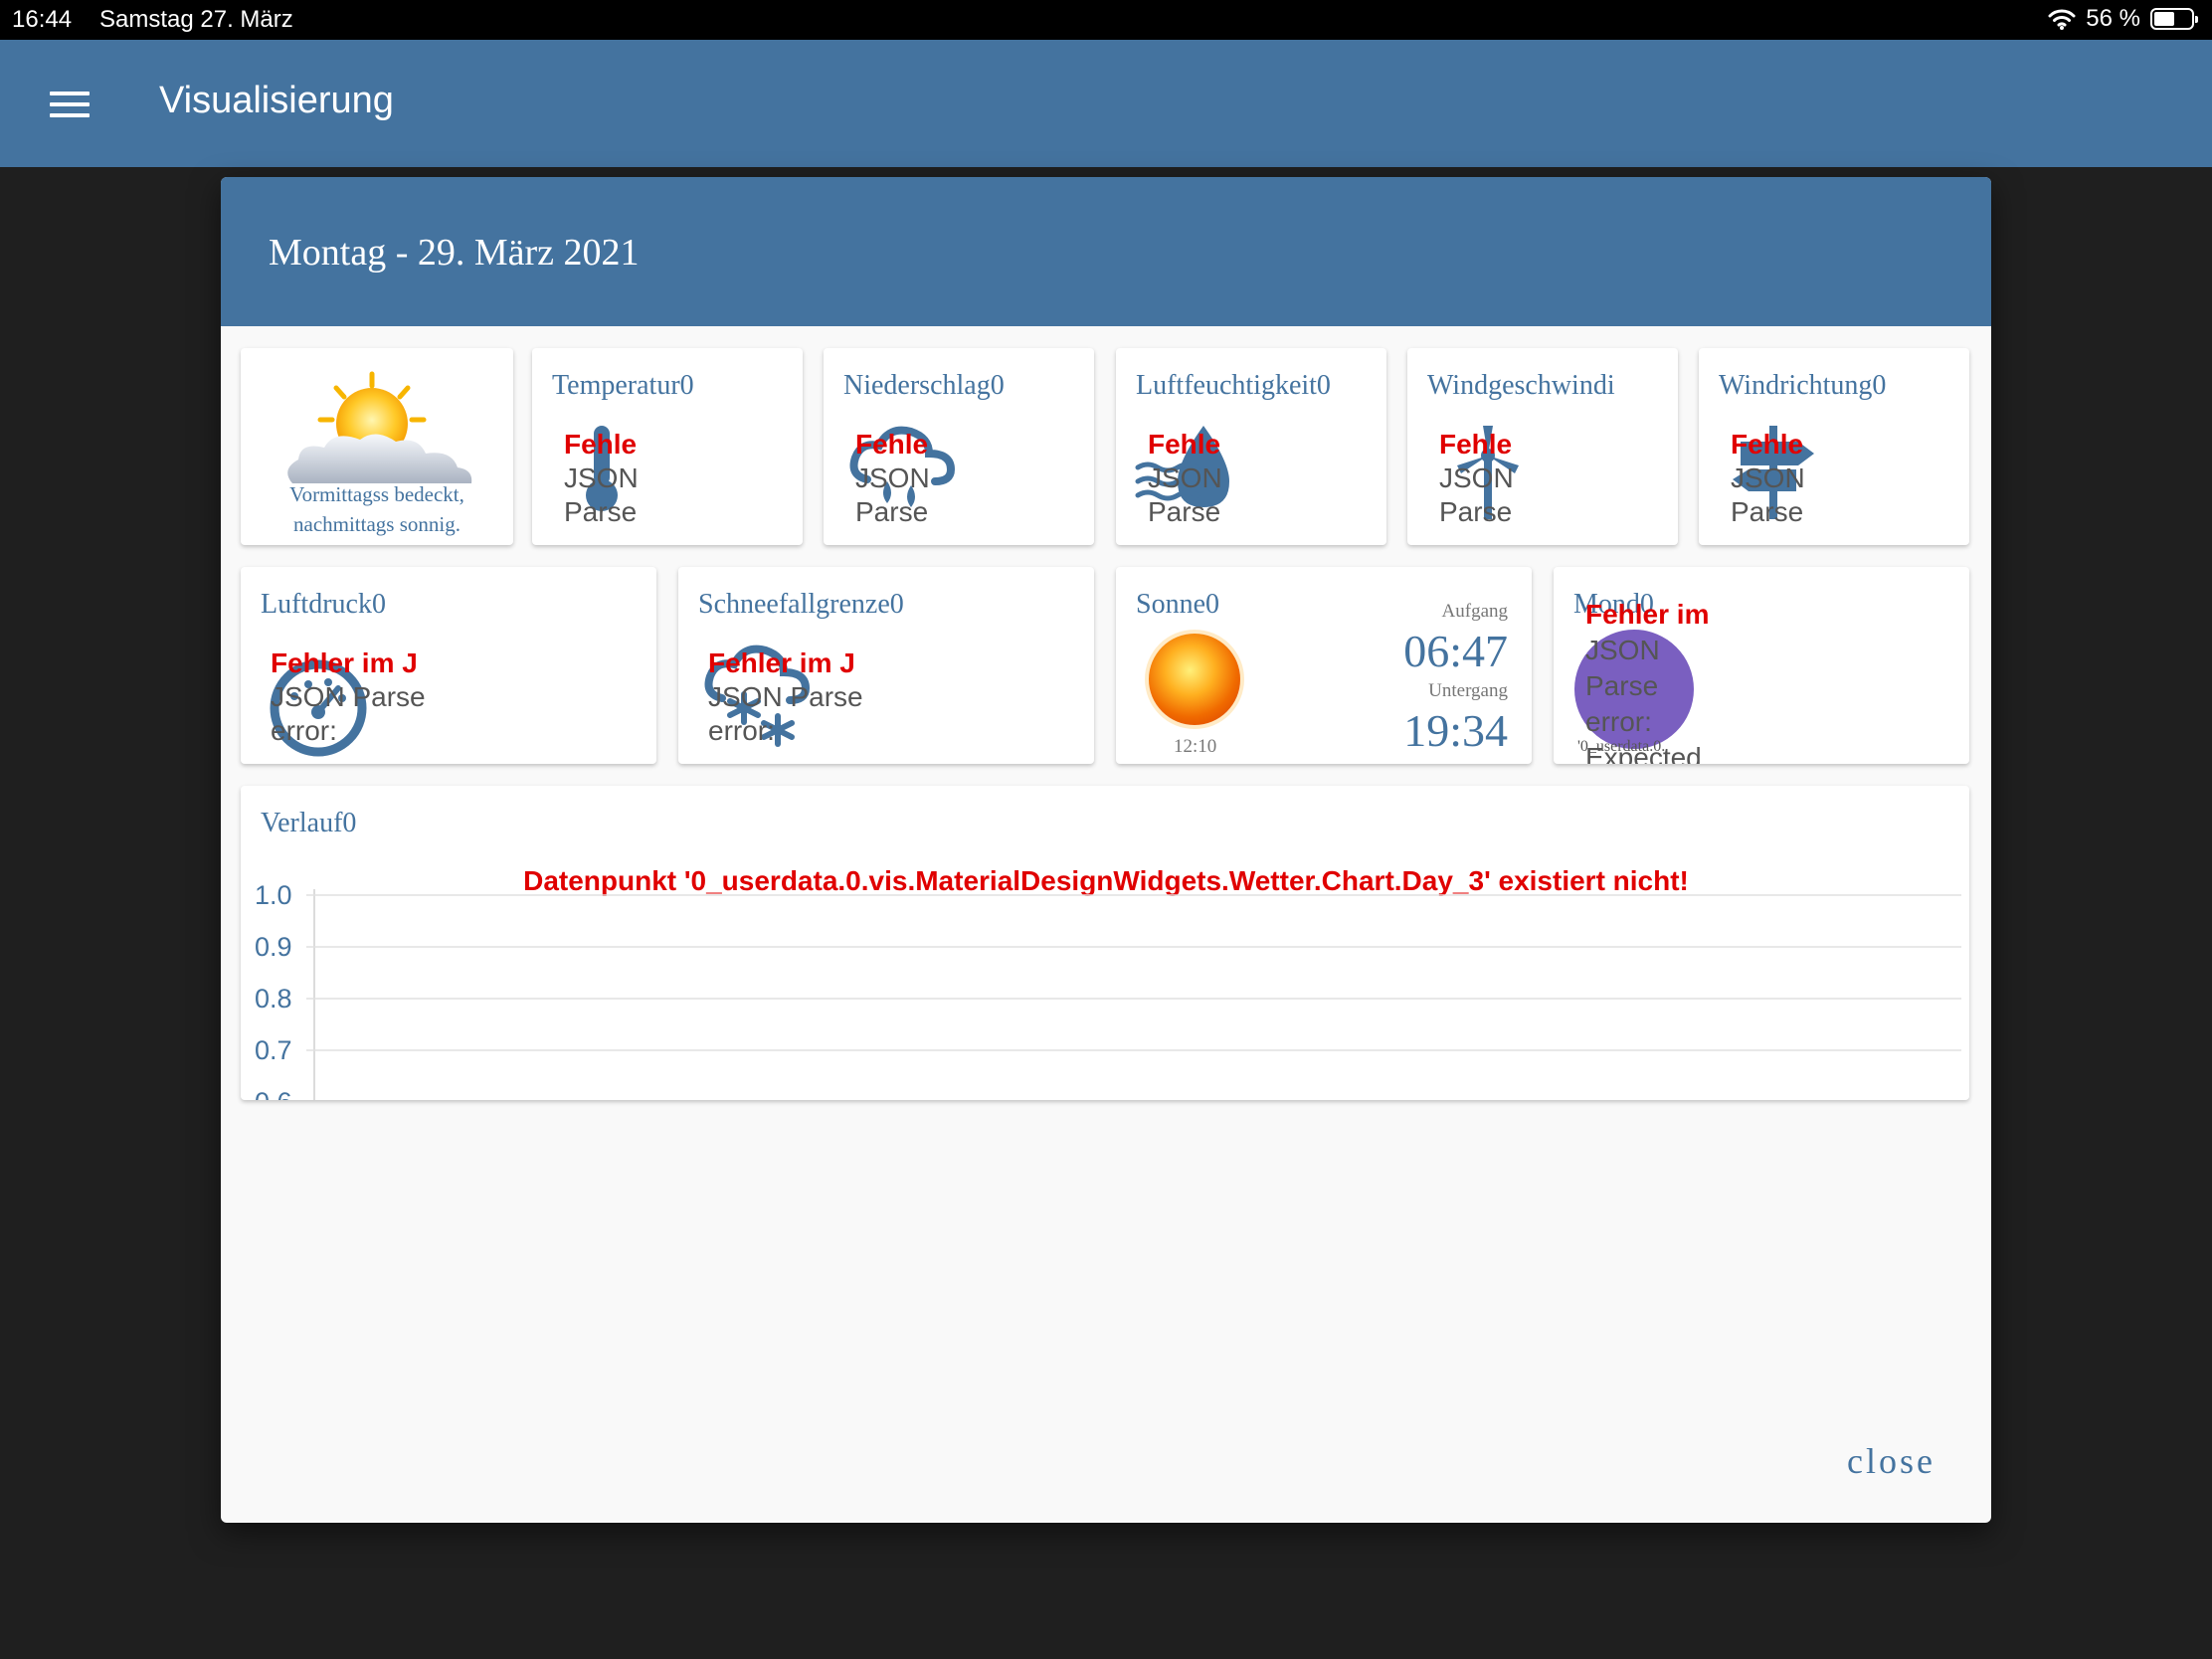 This screenshot has width=2212, height=1659. What do you see at coordinates (1468, 690) in the screenshot?
I see `sunset-label: Untergang` at bounding box center [1468, 690].